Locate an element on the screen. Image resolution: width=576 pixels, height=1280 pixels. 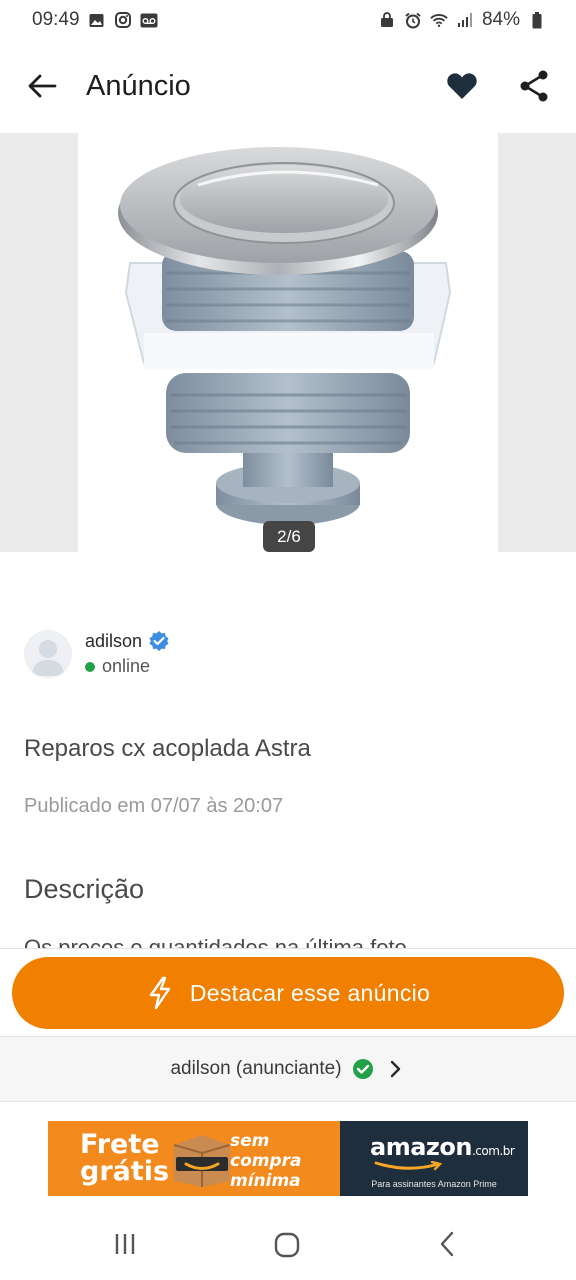
status-bar: 09:49 84% is located at coordinates (288, 20).